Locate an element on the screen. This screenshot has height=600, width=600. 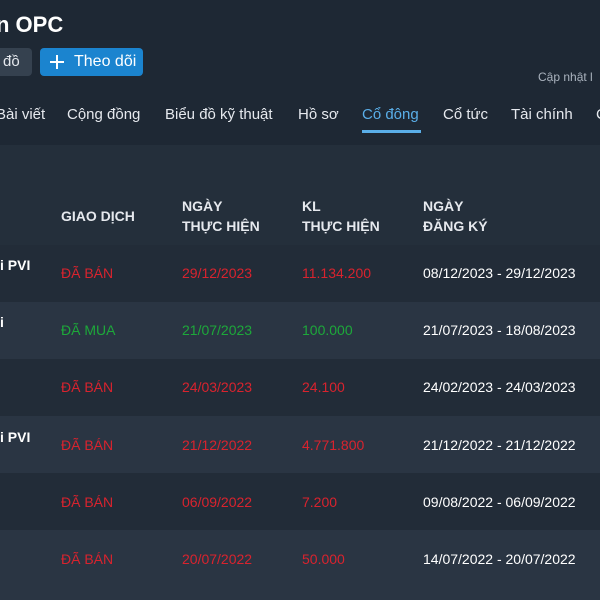
exec-date: 29/12/2023 is located at coordinates (217, 273).